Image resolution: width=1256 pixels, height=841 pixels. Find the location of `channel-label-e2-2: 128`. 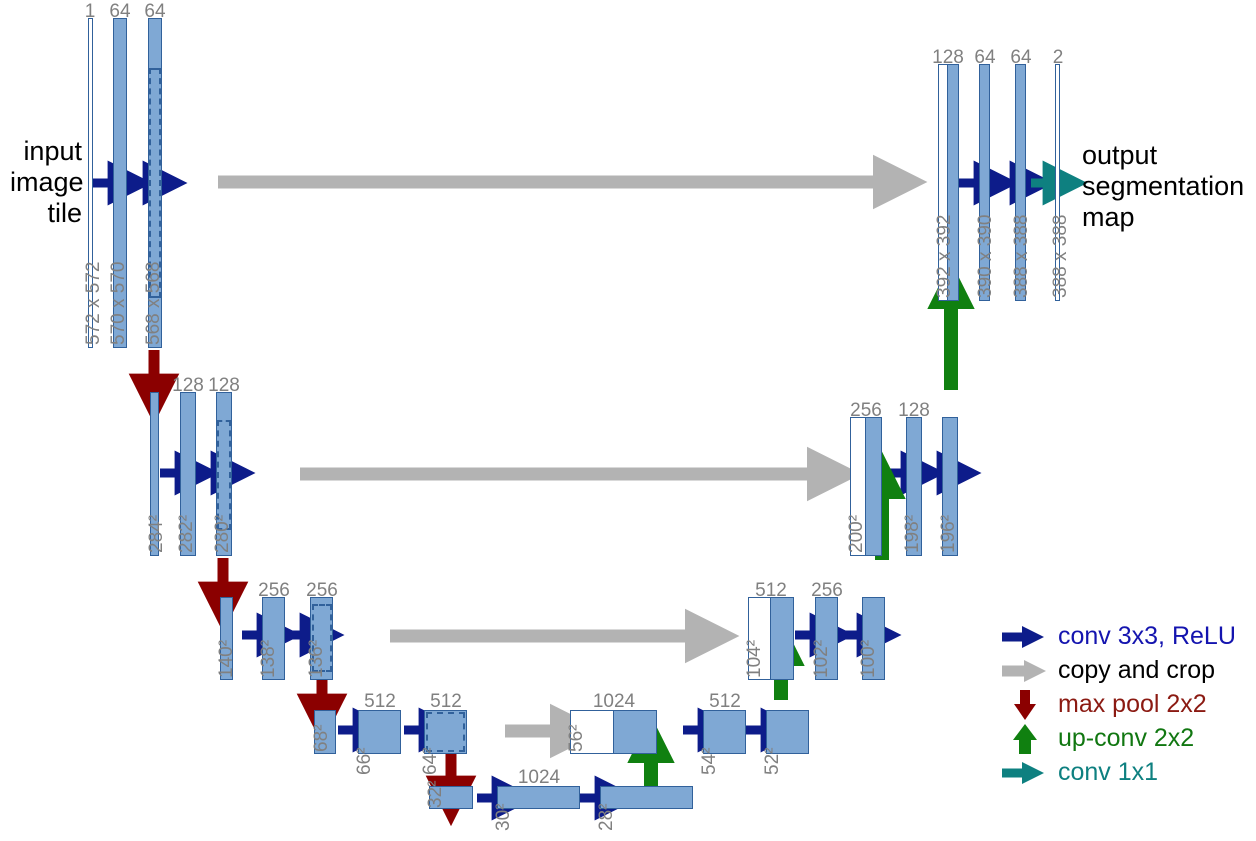

channel-label-e2-2: 128 is located at coordinates (224, 385).